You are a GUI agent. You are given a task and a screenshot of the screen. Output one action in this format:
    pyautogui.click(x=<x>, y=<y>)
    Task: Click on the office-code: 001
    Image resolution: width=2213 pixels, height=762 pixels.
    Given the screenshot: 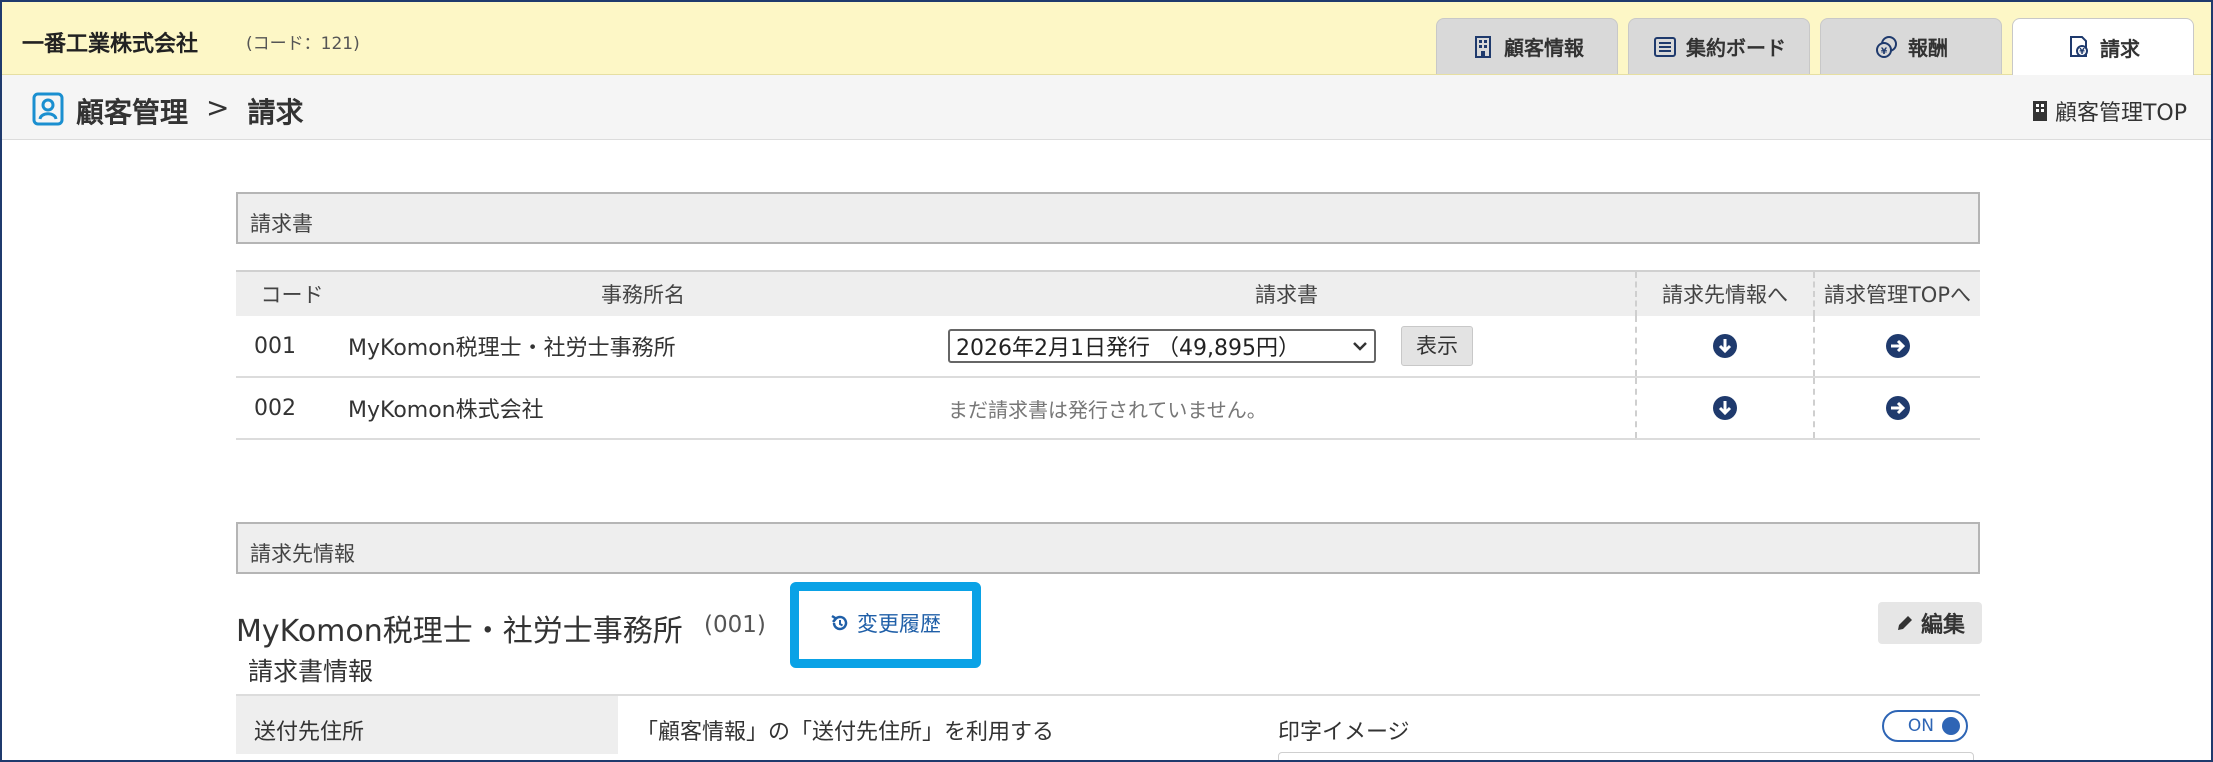 What is the action you would take?
    pyautogui.click(x=292, y=347)
    